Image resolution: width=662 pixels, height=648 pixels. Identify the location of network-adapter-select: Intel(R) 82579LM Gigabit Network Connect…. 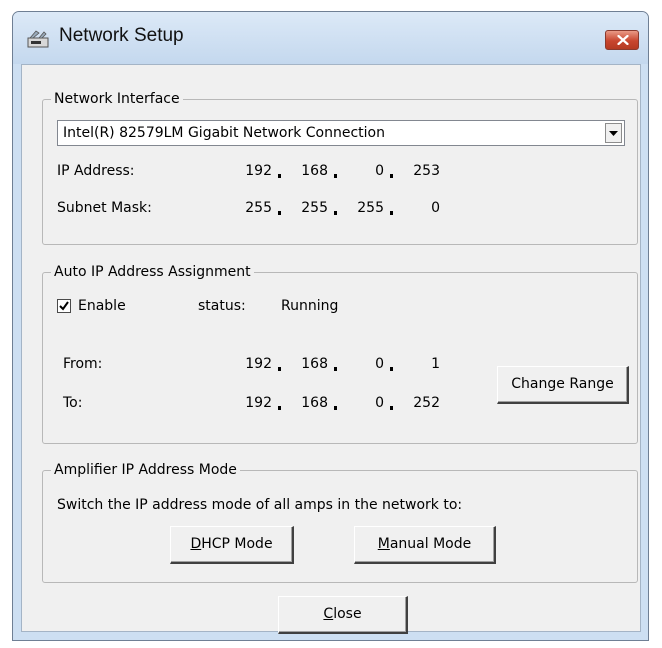
(341, 133).